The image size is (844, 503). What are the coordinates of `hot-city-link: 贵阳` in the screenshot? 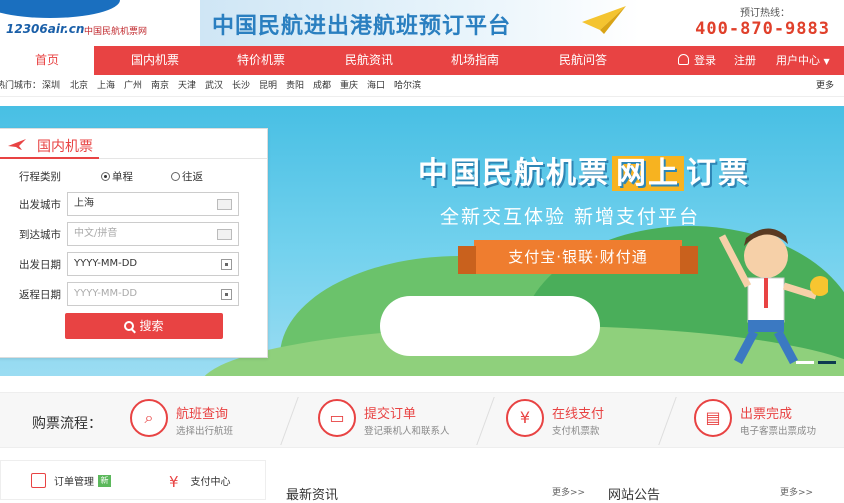 It's located at (295, 86).